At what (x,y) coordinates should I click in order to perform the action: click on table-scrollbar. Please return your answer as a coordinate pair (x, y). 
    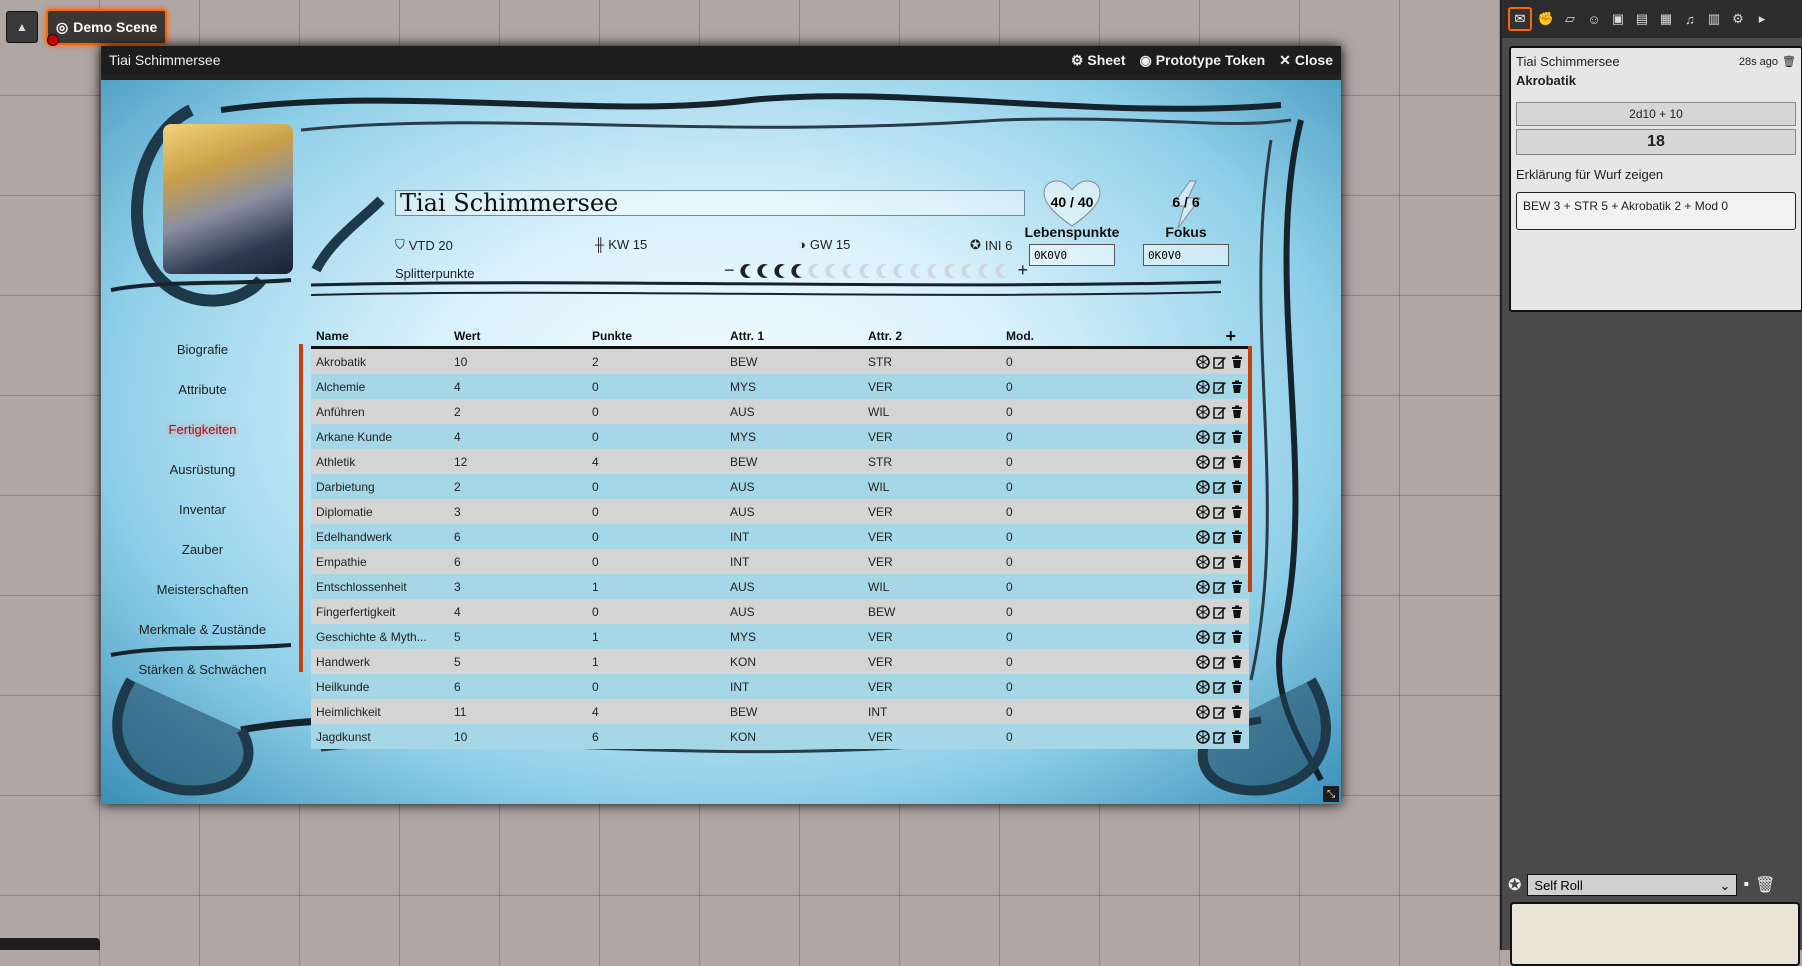
    Looking at the image, I should click on (1250, 469).